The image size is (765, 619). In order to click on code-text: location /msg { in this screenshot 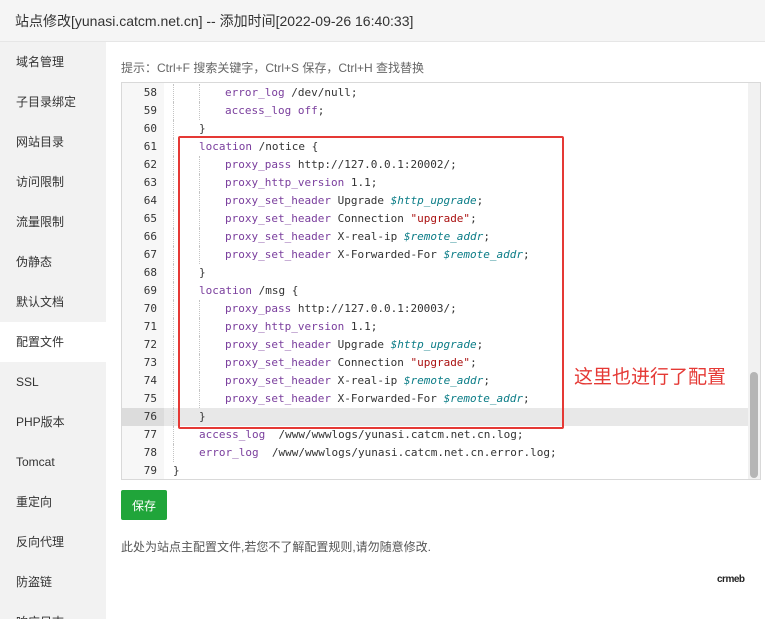, I will do `click(248, 291)`.